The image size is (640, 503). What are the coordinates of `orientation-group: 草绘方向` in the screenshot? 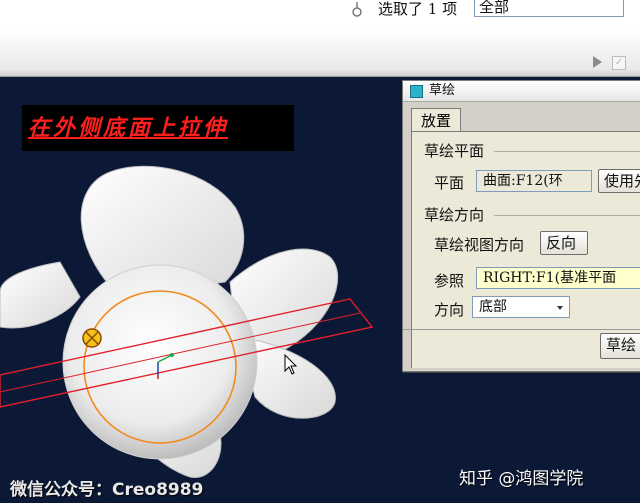 It's located at (454, 215).